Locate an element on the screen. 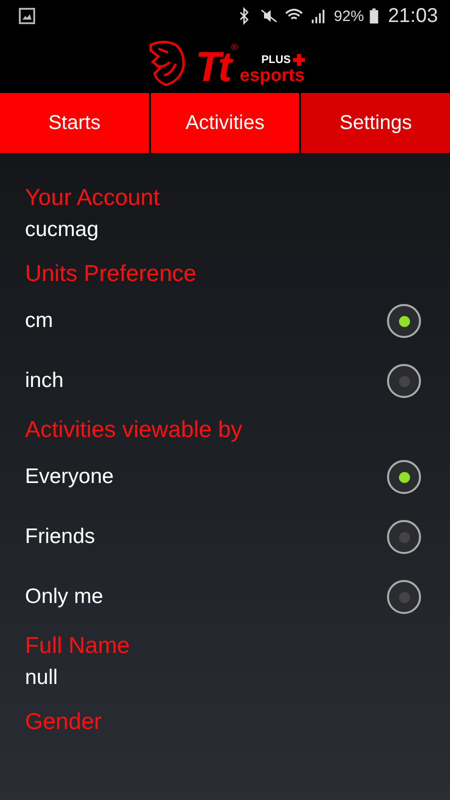  registered-mark: ® is located at coordinates (234, 47).